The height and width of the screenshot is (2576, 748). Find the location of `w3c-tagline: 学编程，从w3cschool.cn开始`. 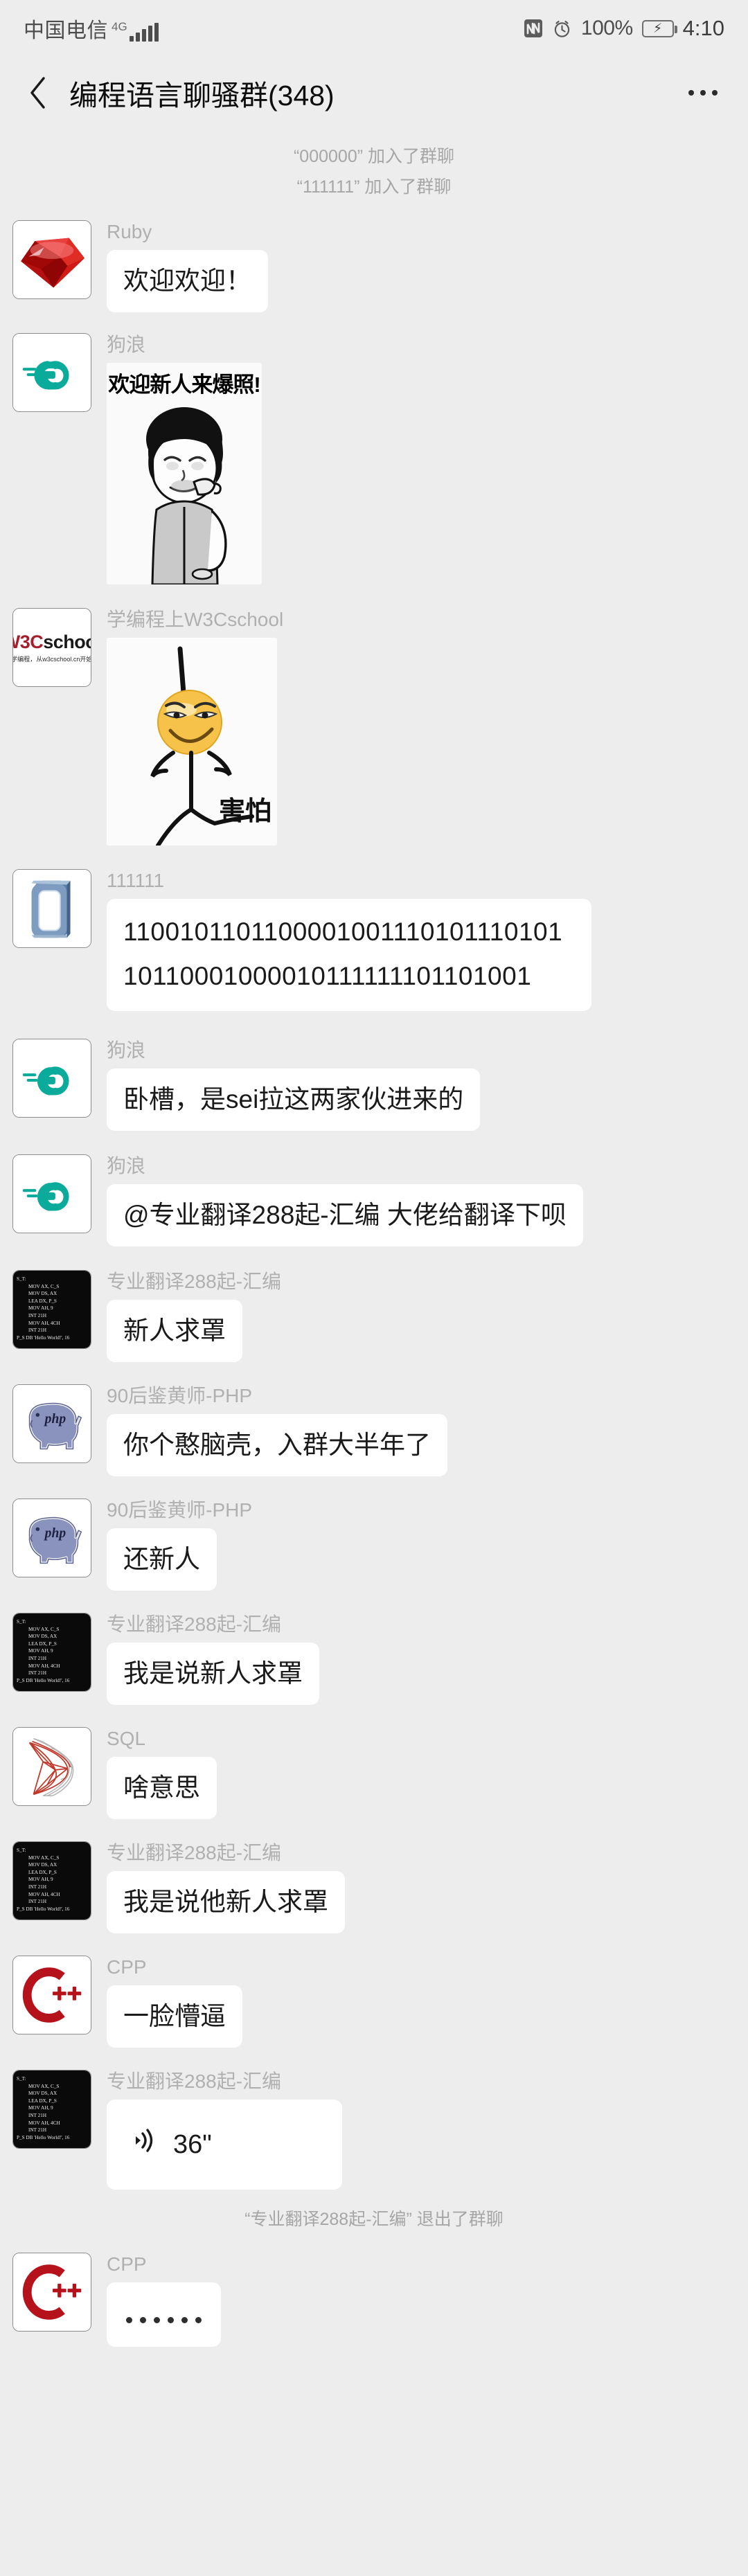

w3c-tagline: 学编程，从w3cschool.cn开始 is located at coordinates (51, 659).